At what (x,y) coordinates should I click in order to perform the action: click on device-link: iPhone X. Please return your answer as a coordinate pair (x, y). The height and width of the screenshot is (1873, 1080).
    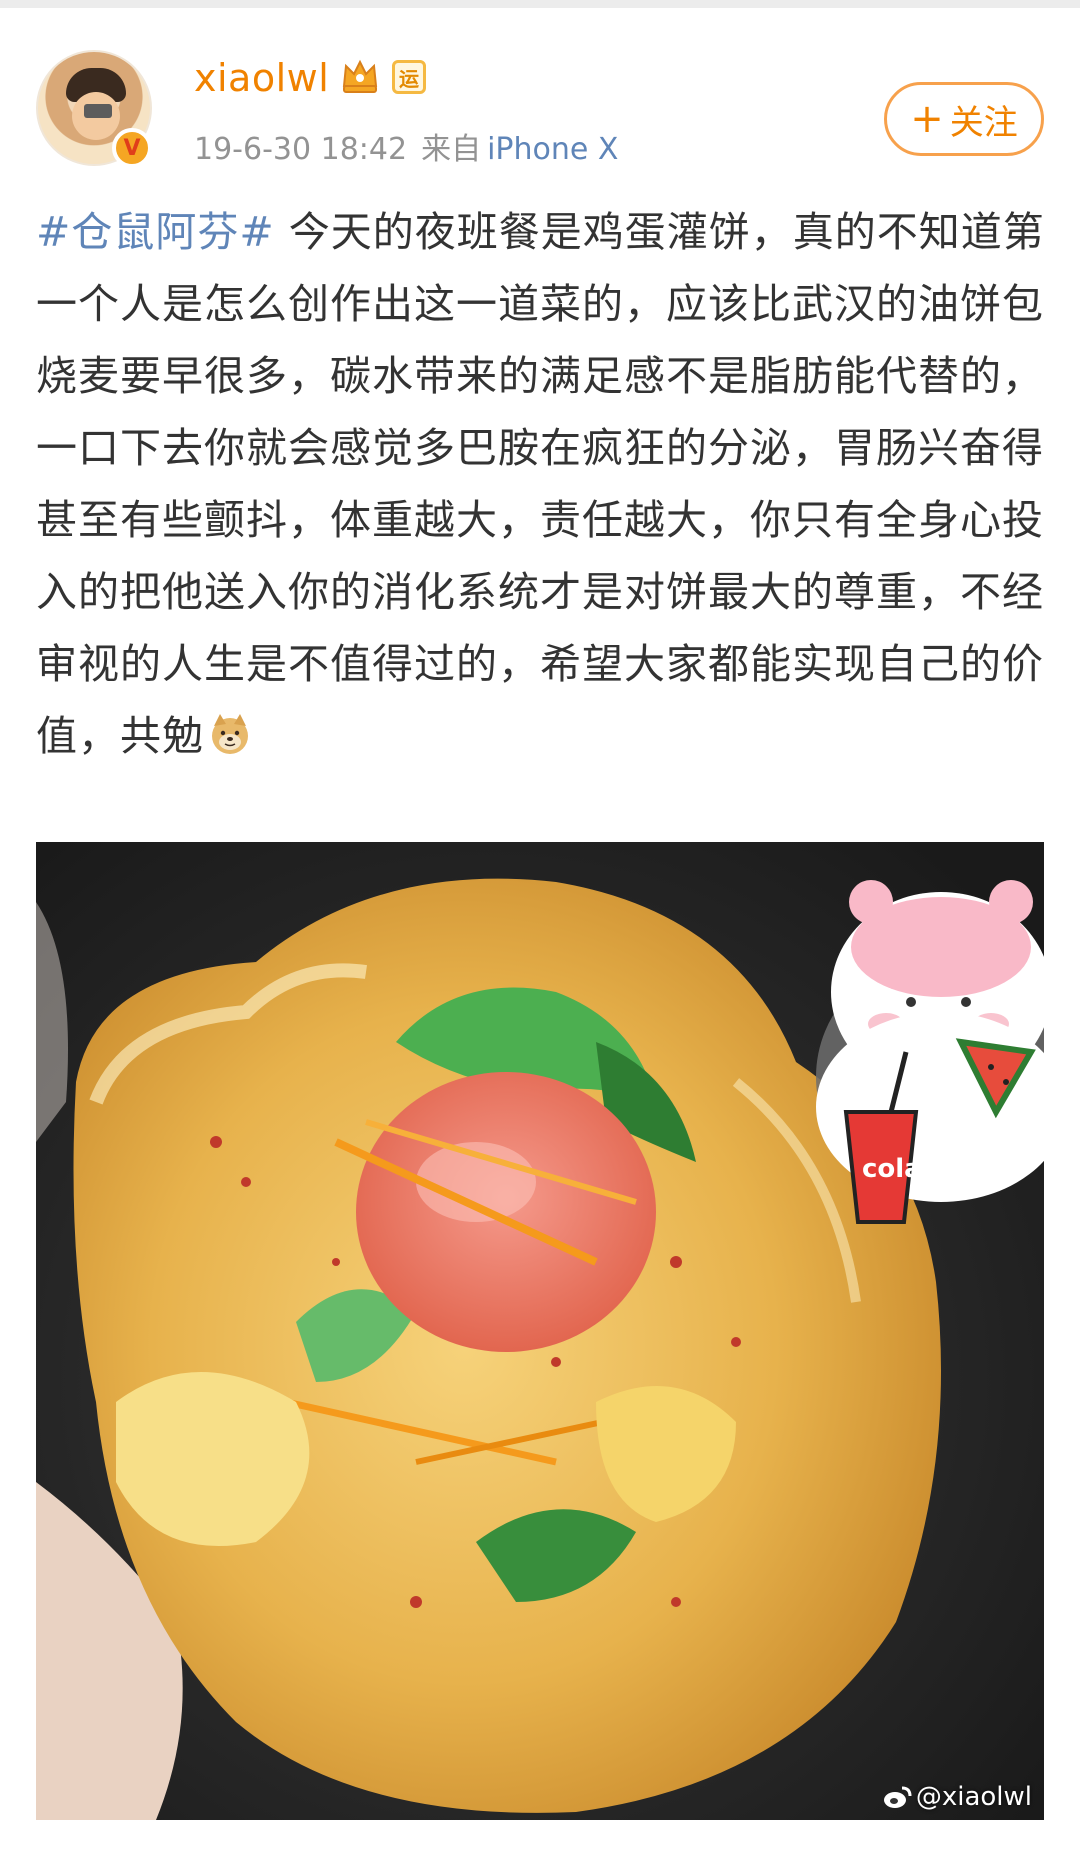
    Looking at the image, I should click on (552, 149).